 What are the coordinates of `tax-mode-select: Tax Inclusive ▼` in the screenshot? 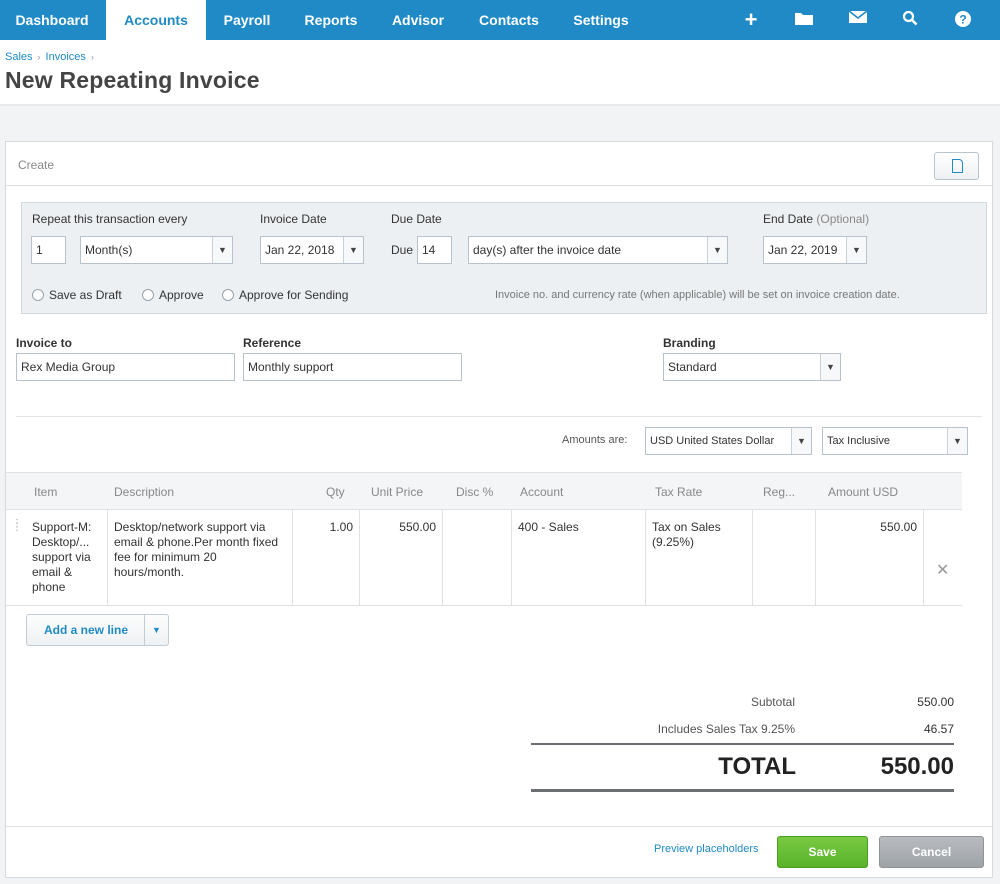 It's located at (895, 441).